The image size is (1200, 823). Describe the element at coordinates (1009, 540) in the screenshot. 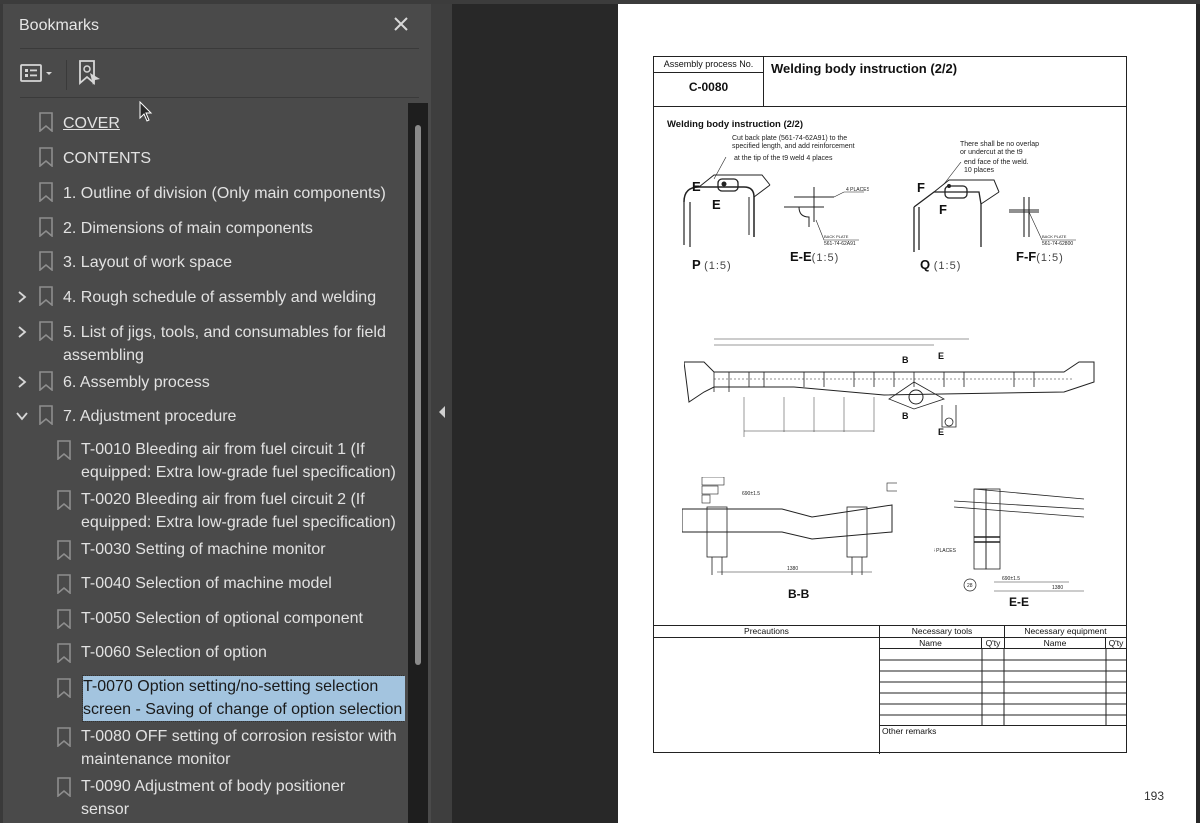

I see `section-ee-drawing: 28 4 PLACES 690±1.5 1380` at that location.